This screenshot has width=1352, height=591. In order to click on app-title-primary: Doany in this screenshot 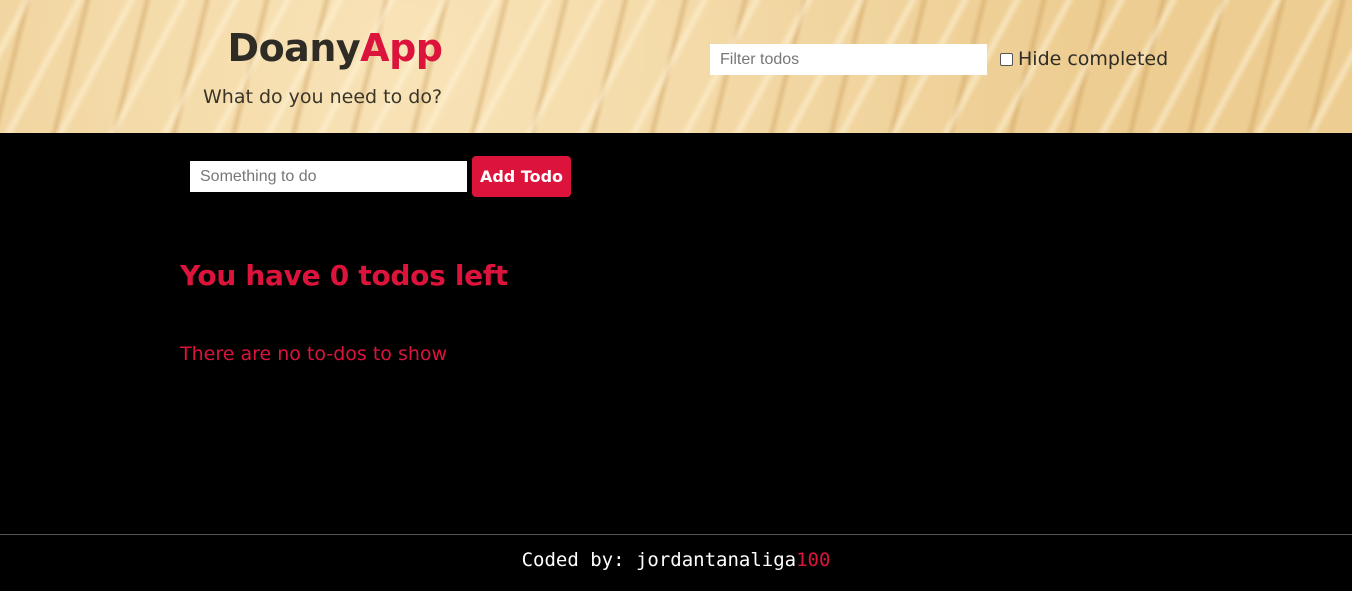, I will do `click(294, 48)`.